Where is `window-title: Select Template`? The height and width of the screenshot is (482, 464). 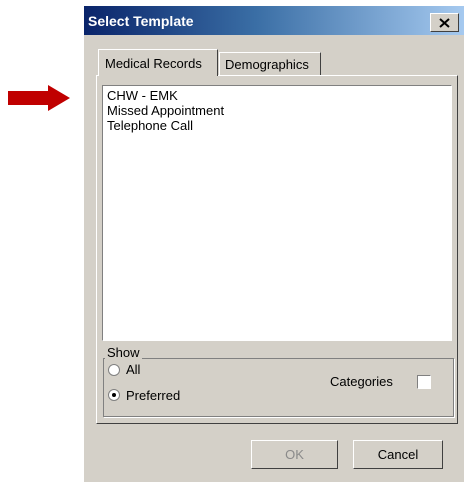 window-title: Select Template is located at coordinates (141, 21).